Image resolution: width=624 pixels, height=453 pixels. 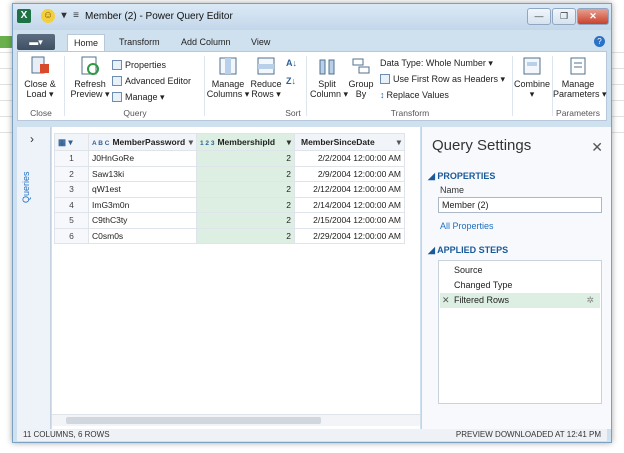 What do you see at coordinates (266, 66) in the screenshot?
I see `reduce-rows-icon` at bounding box center [266, 66].